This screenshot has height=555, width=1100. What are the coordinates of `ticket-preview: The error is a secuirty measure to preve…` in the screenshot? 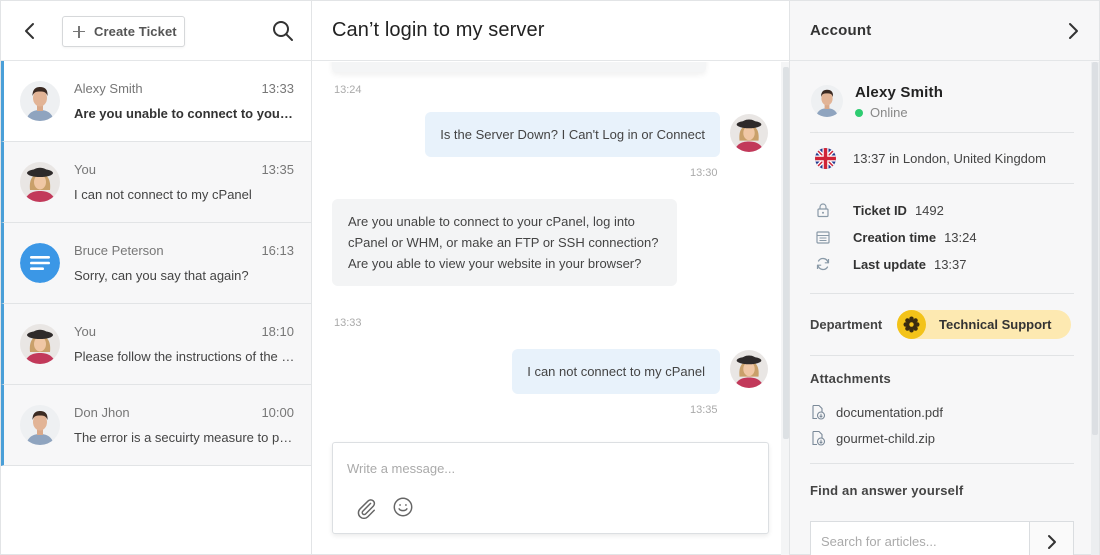 It's located at (185, 437).